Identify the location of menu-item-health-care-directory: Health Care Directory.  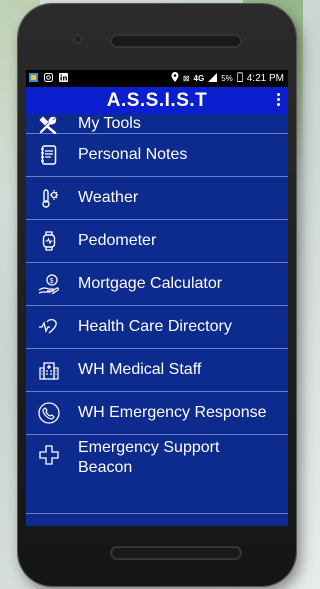
(157, 327).